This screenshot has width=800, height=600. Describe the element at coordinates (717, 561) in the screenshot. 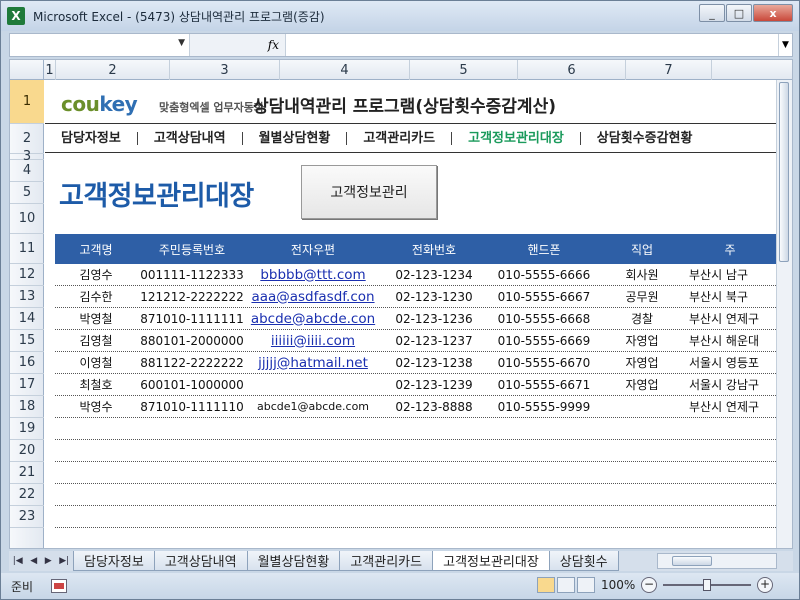

I see `horizontal-scrollbar` at that location.